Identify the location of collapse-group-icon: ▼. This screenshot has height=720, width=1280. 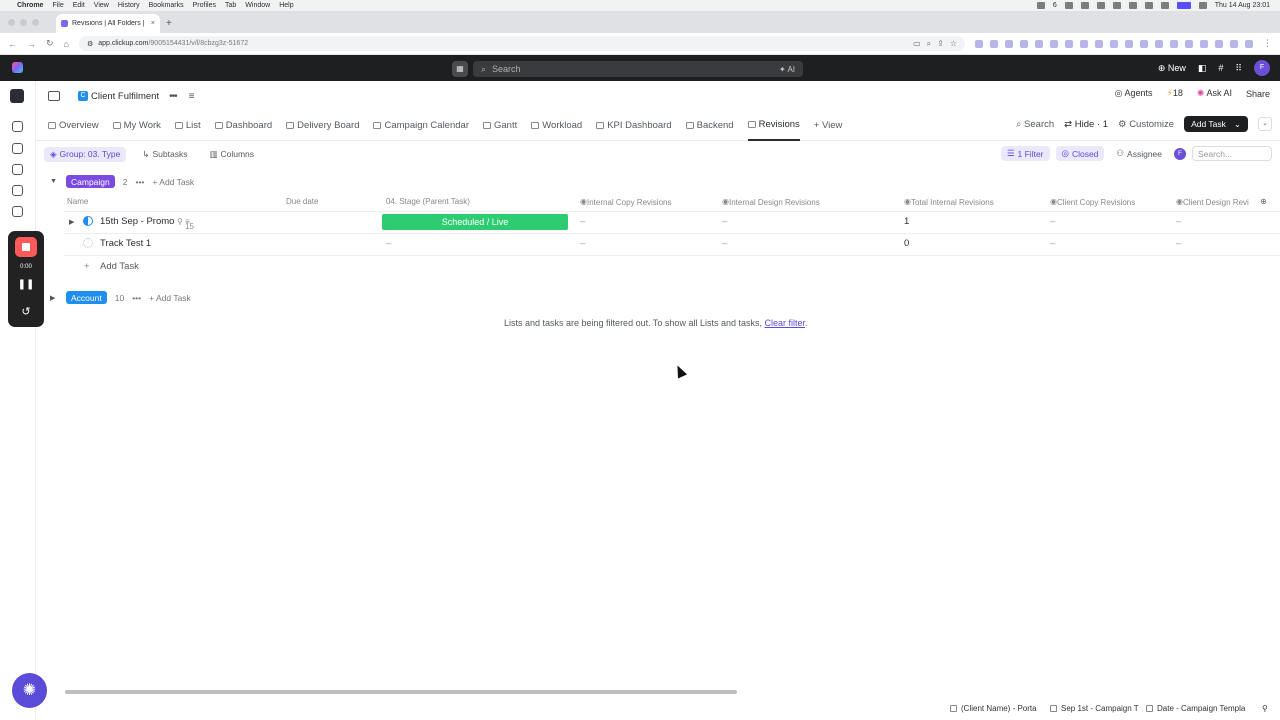
(54, 181).